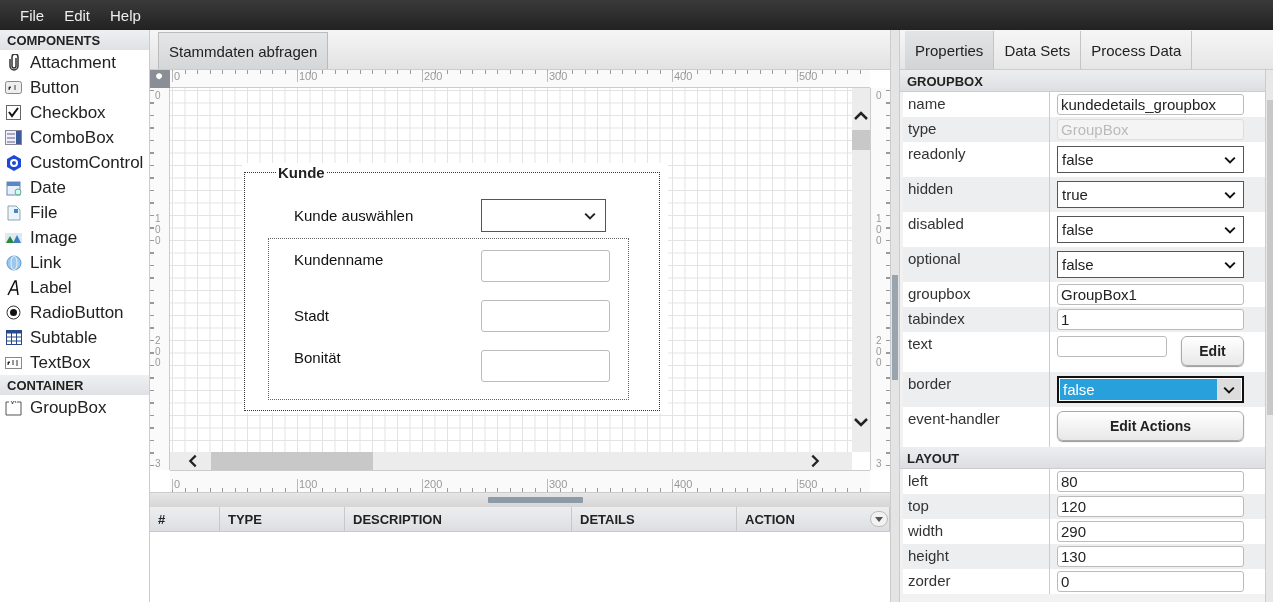 The image size is (1273, 602). Describe the element at coordinates (74, 87) in the screenshot. I see `palette-item: Button` at that location.